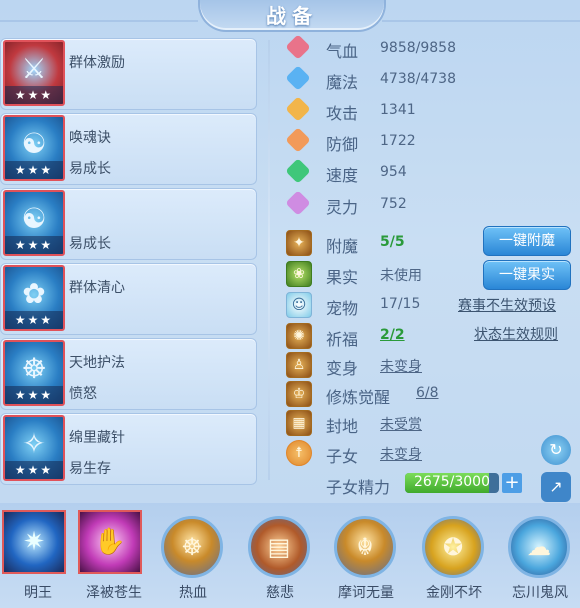 This screenshot has width=580, height=608. What do you see at coordinates (298, 78) in the screenshot?
I see `magic-icon` at bounding box center [298, 78].